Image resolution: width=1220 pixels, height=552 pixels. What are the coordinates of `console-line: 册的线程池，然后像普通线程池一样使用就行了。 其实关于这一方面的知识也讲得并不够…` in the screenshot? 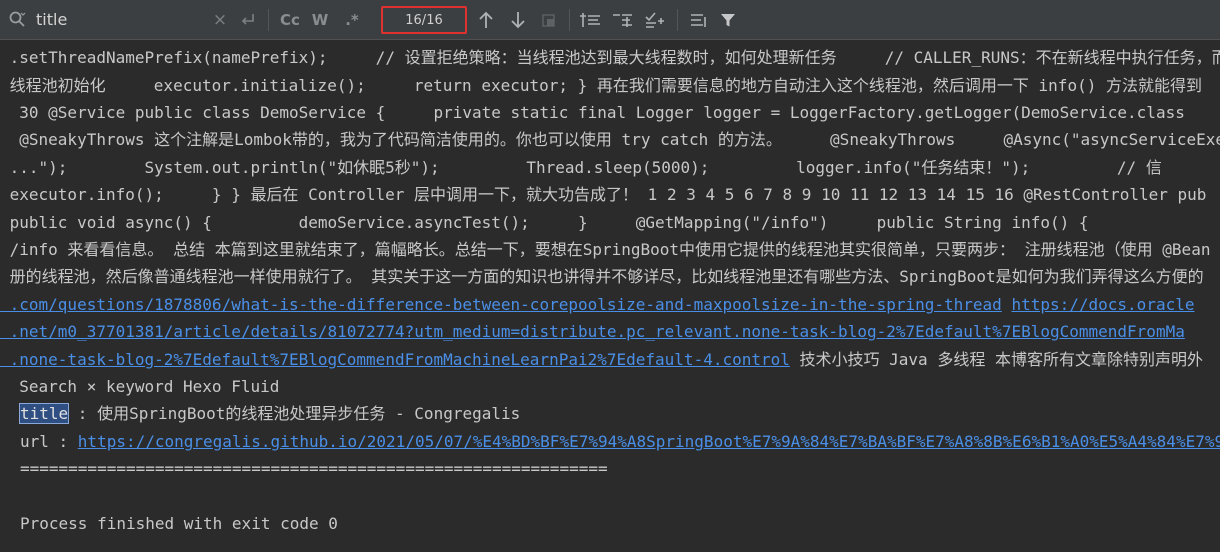 It's located at (602, 276).